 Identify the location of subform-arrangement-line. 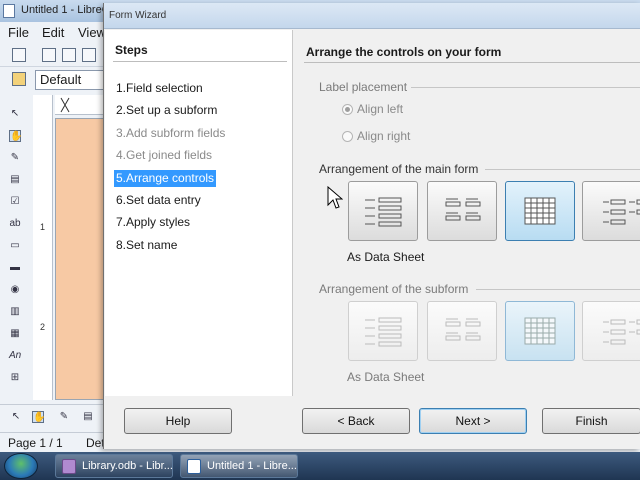
(558, 289).